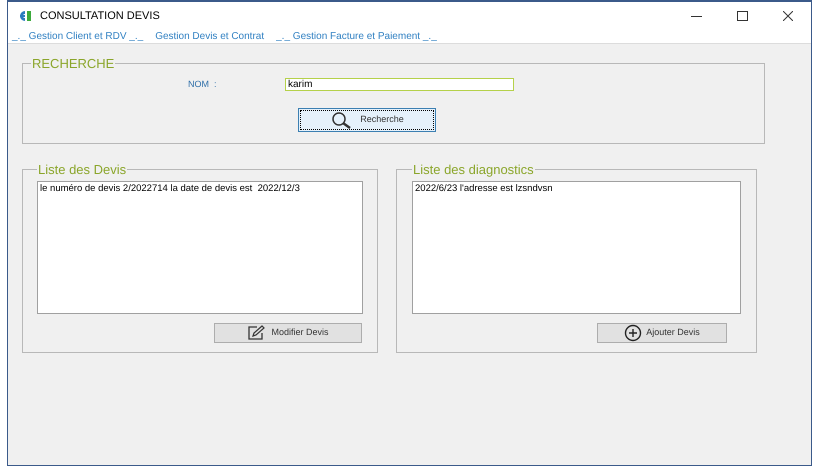 The width and height of the screenshot is (817, 473). I want to click on plus-circle-icon, so click(633, 333).